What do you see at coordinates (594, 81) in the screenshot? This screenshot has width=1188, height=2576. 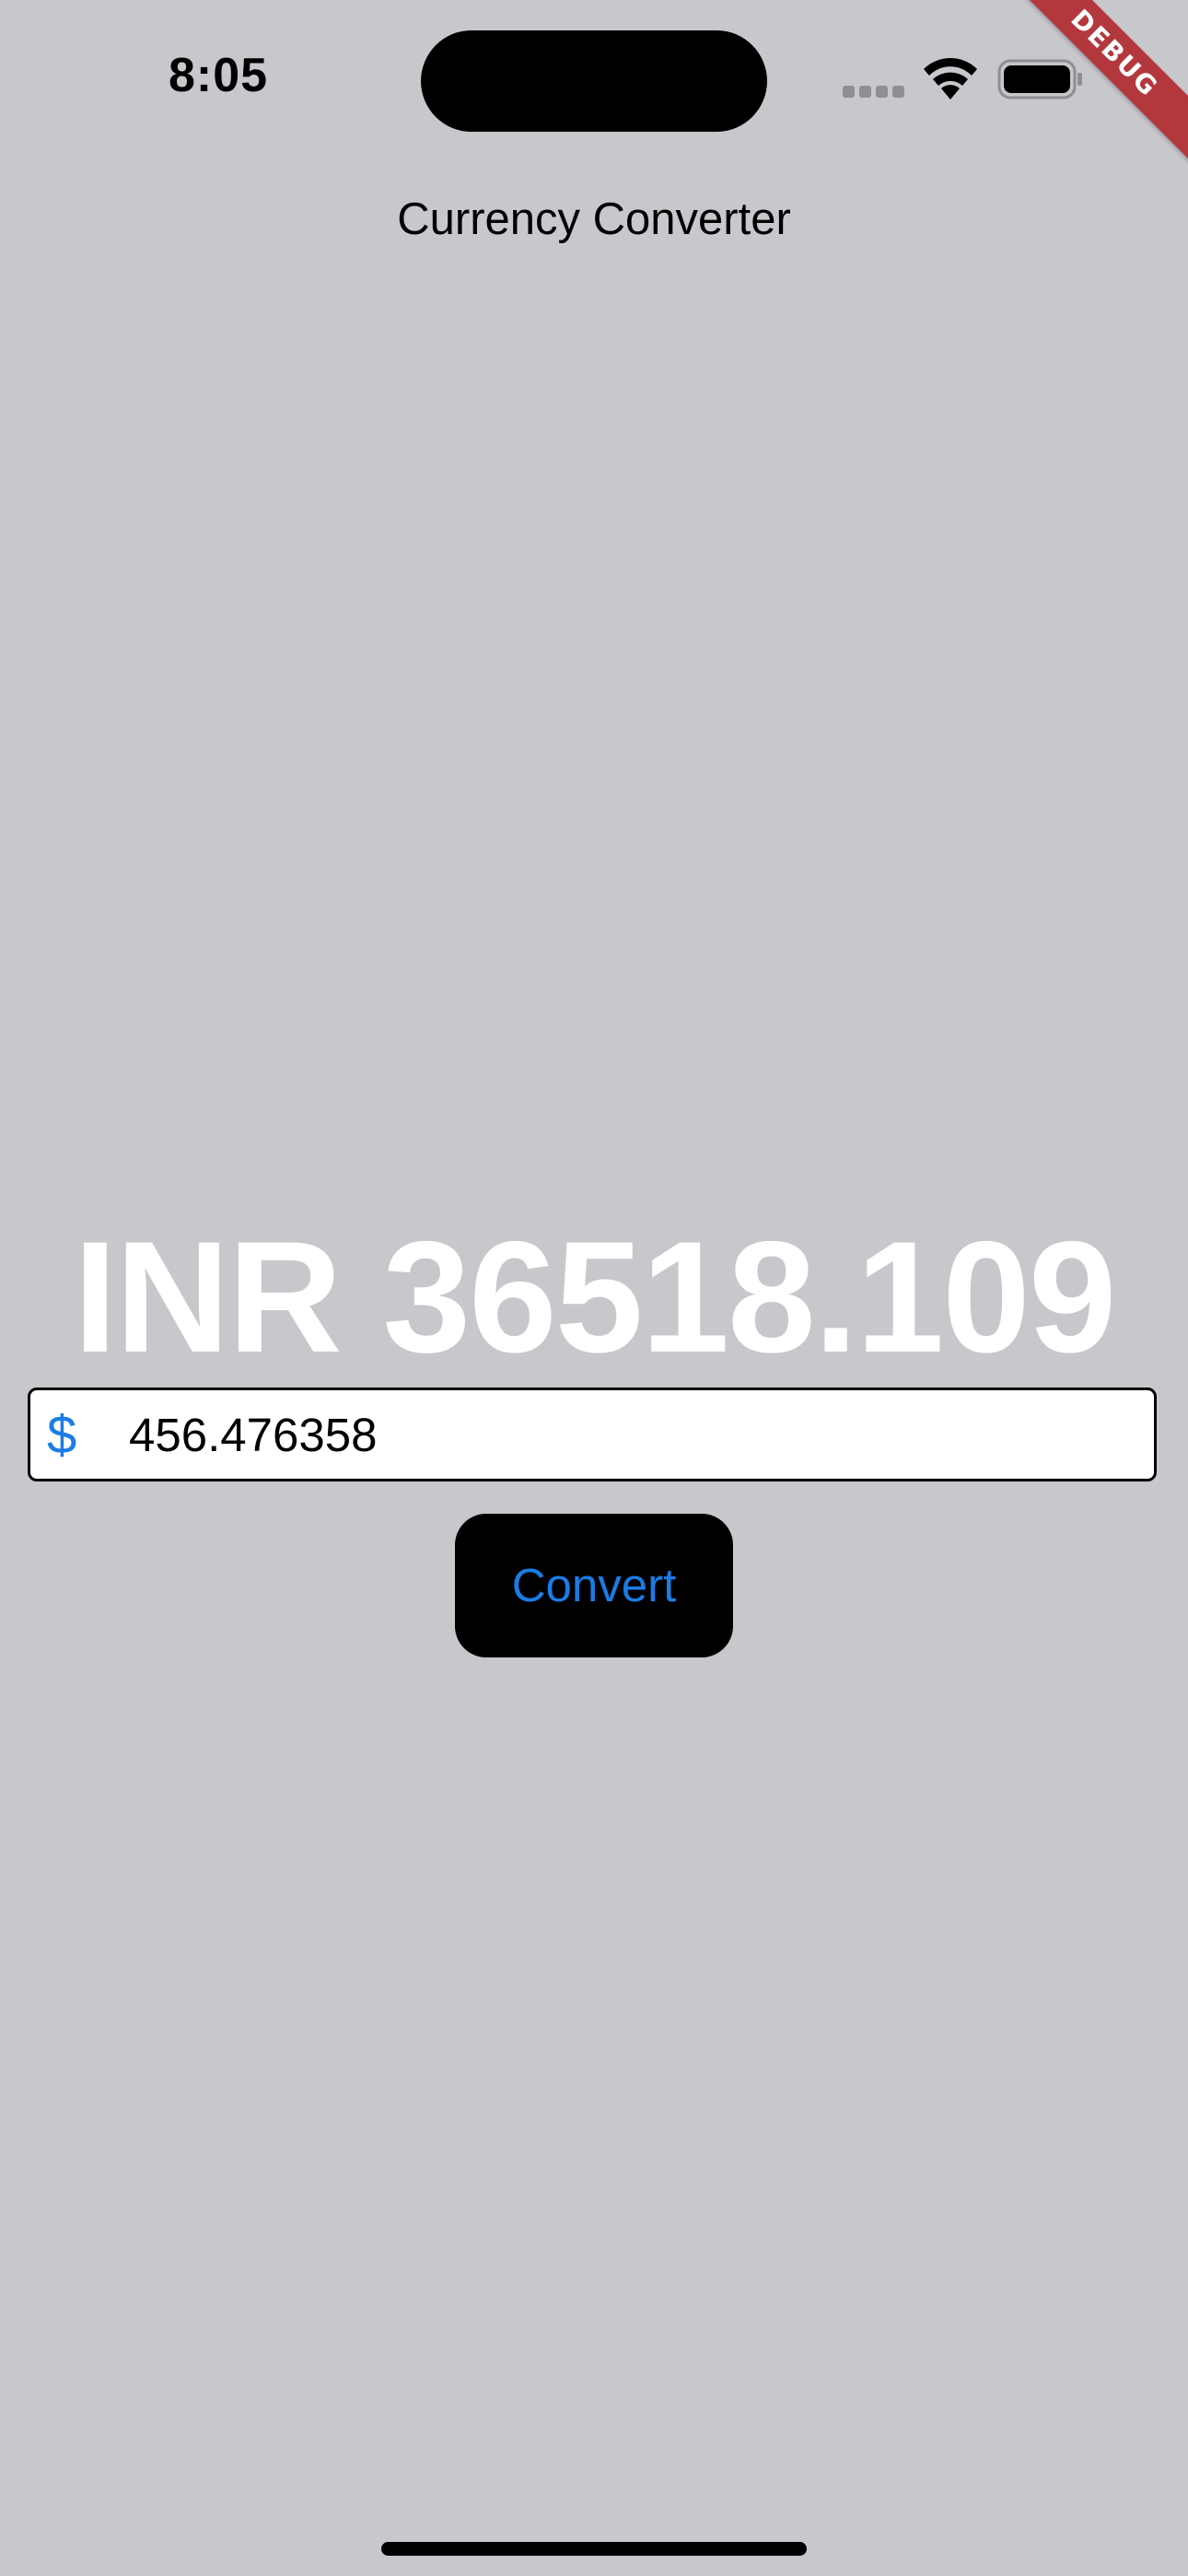 I see `dynamic-island` at bounding box center [594, 81].